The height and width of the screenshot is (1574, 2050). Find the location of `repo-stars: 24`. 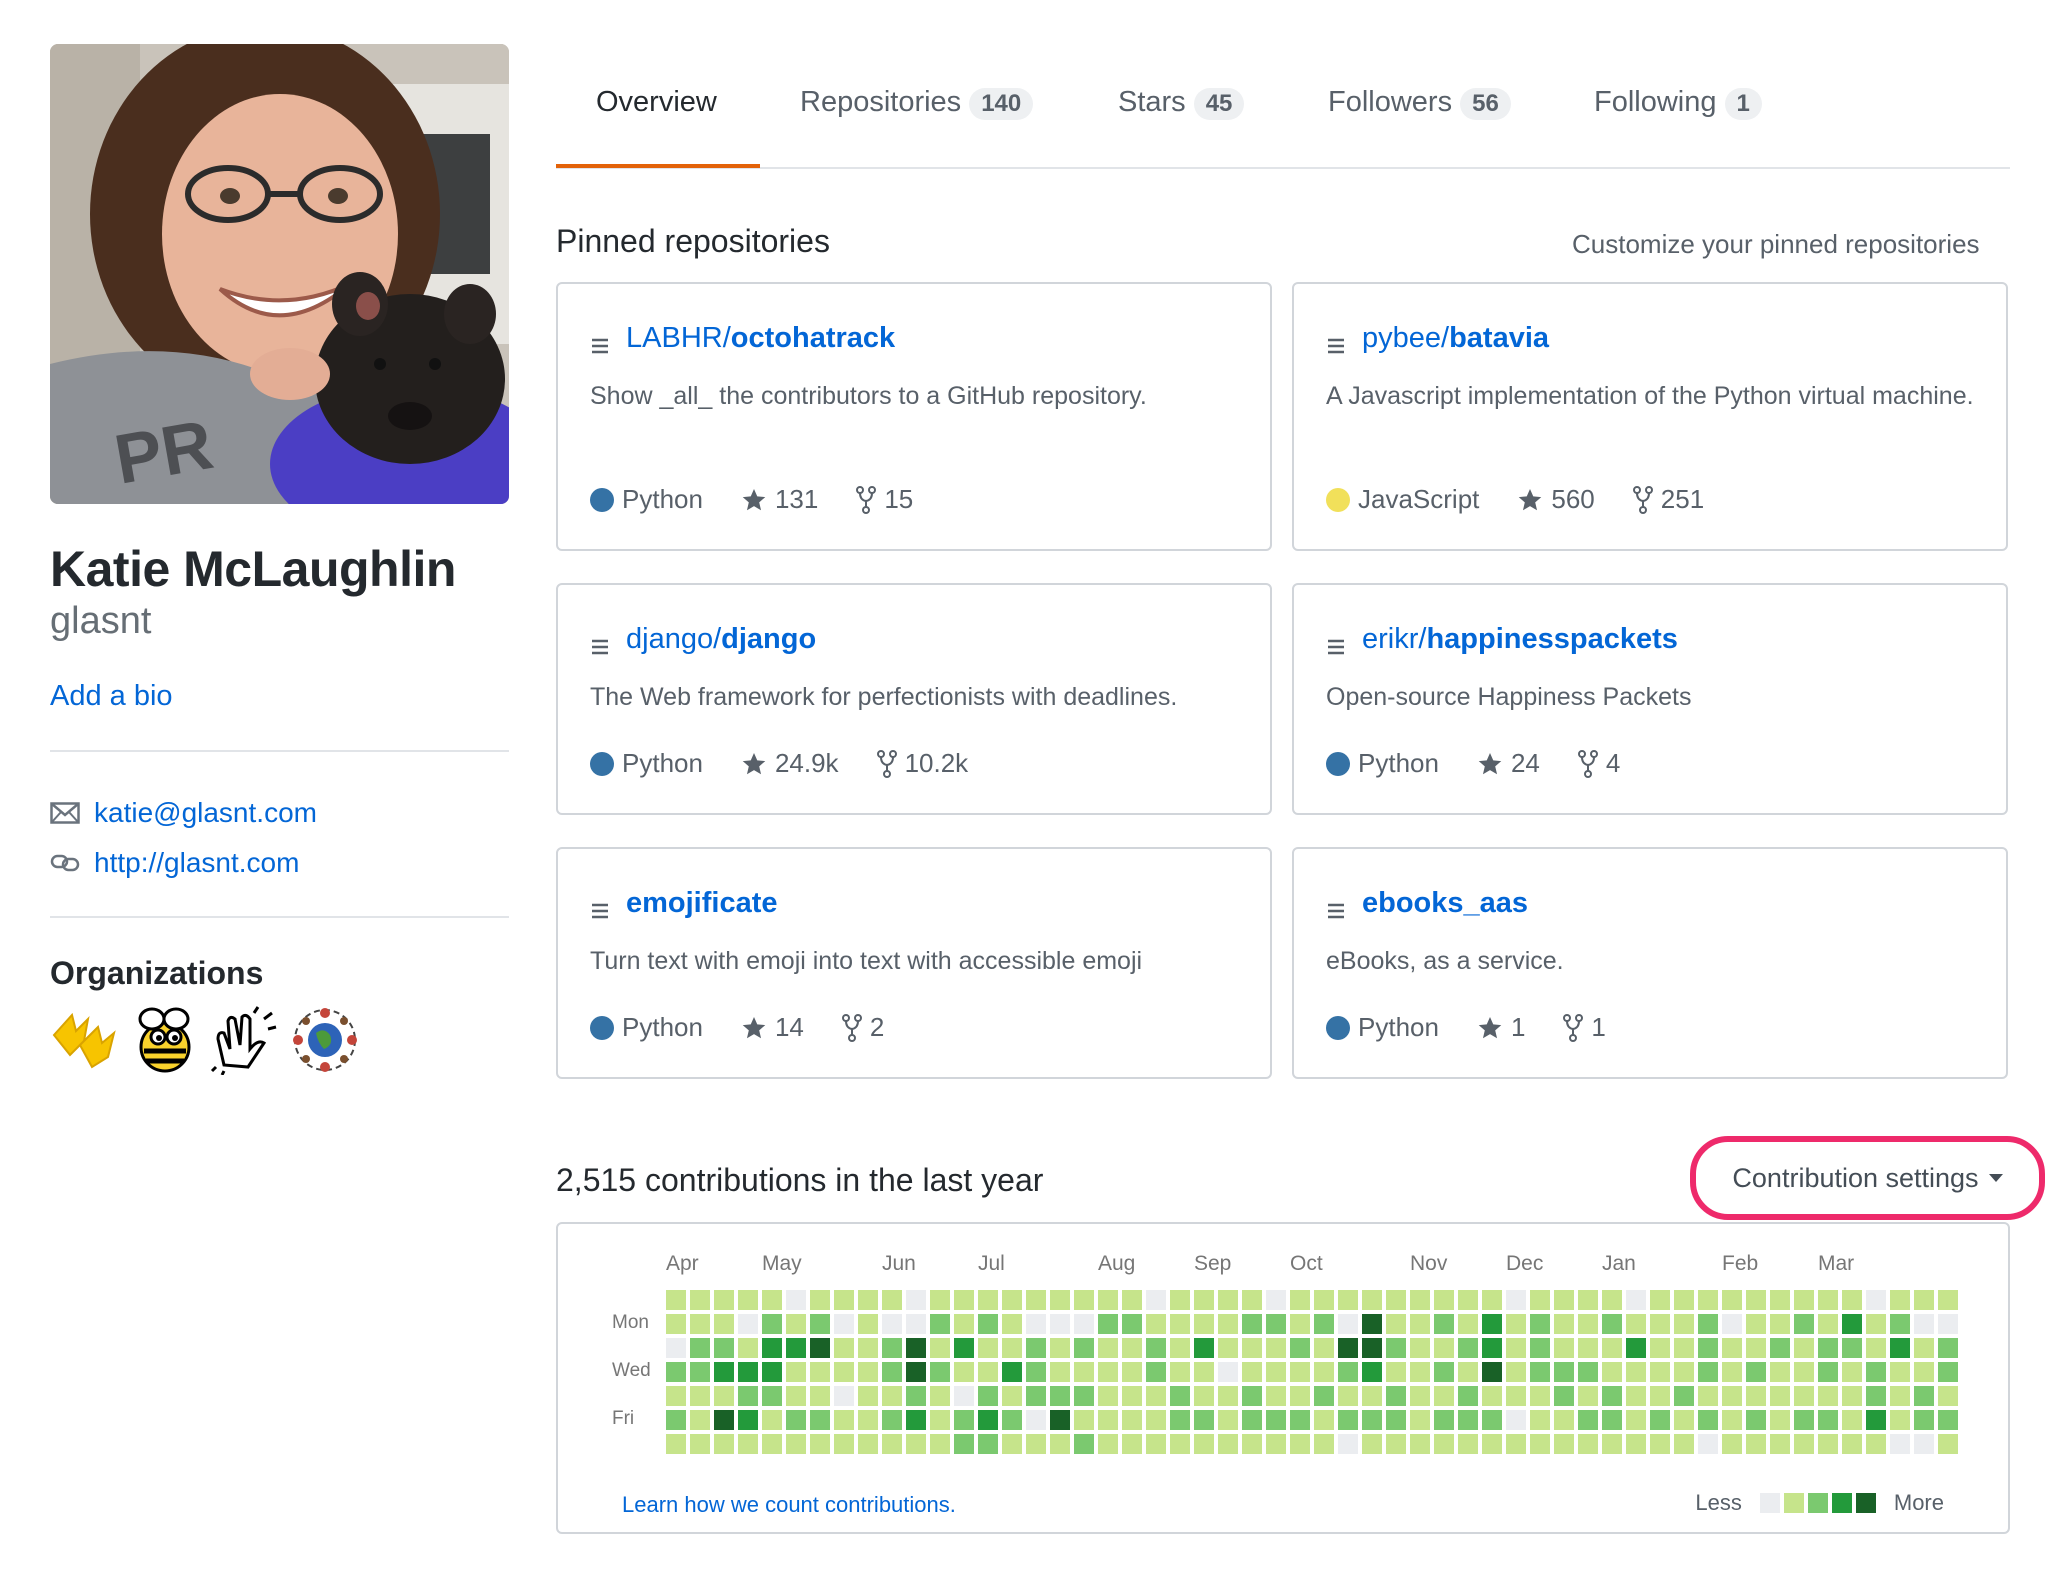

repo-stars: 24 is located at coordinates (1508, 763).